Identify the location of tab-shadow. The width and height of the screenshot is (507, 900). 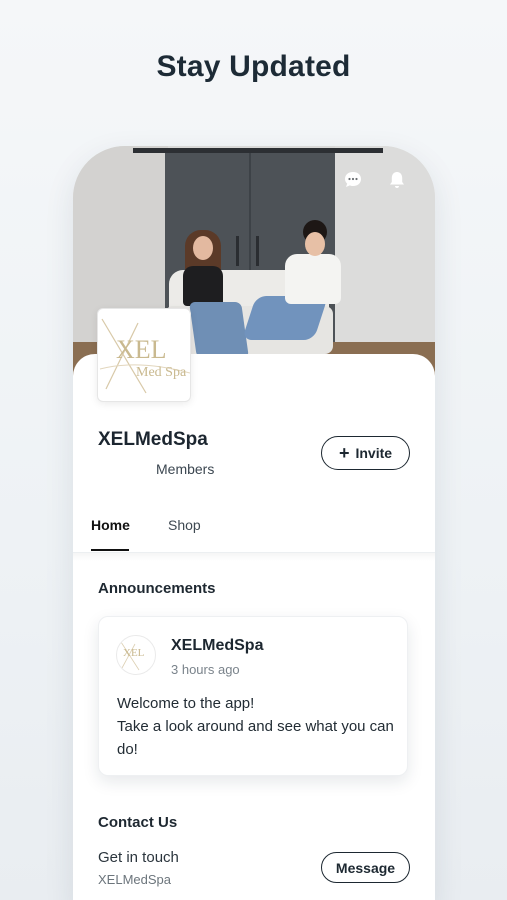
(254, 557).